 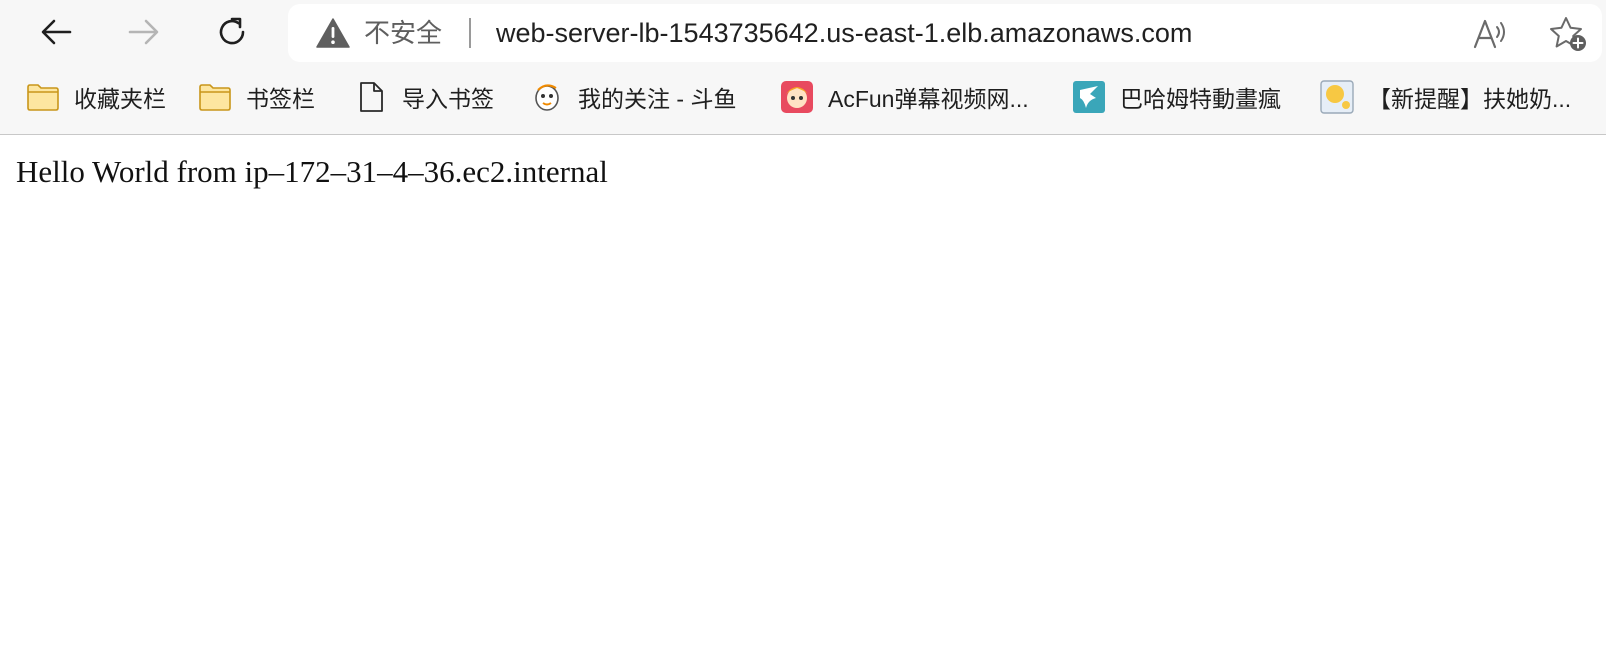 I want to click on read-aloud-icon, so click(x=1489, y=34).